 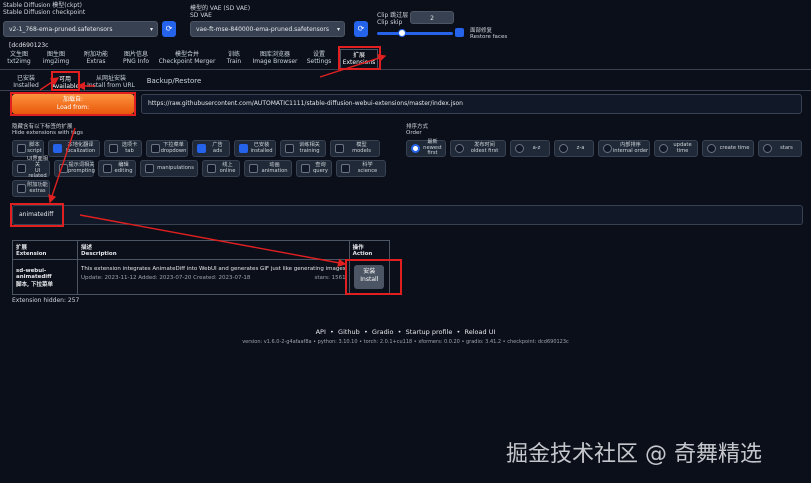 What do you see at coordinates (353, 66) in the screenshot?
I see `arrow-to-extensions` at bounding box center [353, 66].